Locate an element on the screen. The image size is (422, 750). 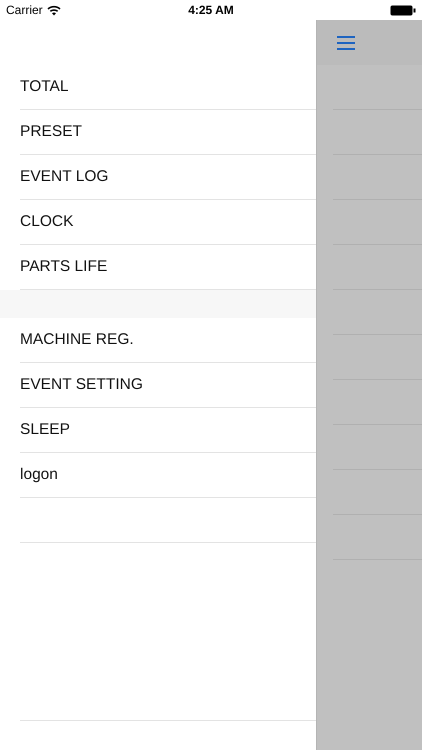
menu-item: MACHINE REG. is located at coordinates (77, 340).